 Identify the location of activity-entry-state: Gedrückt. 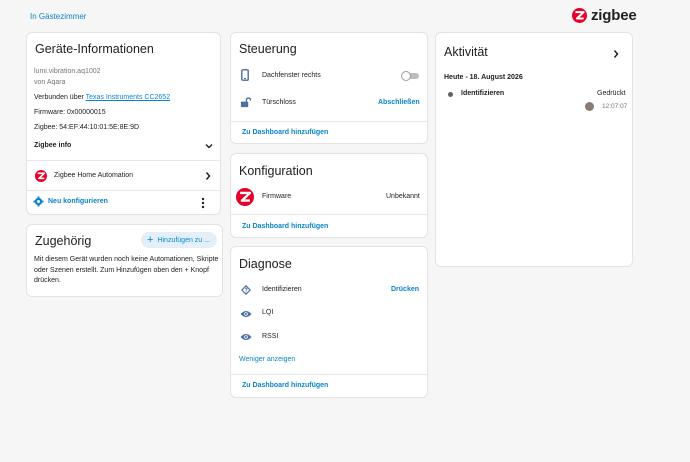
(611, 93).